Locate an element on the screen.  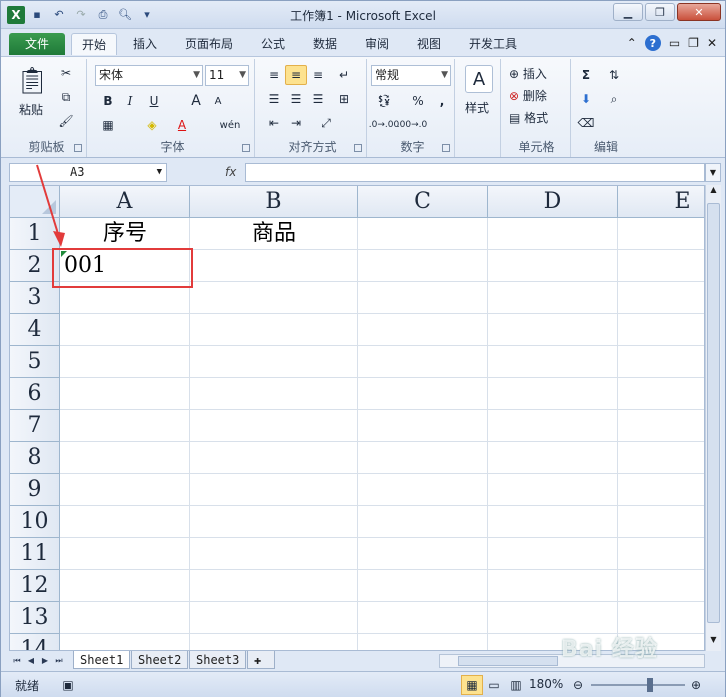
borders-icon: ▦ is located at coordinates (108, 125).